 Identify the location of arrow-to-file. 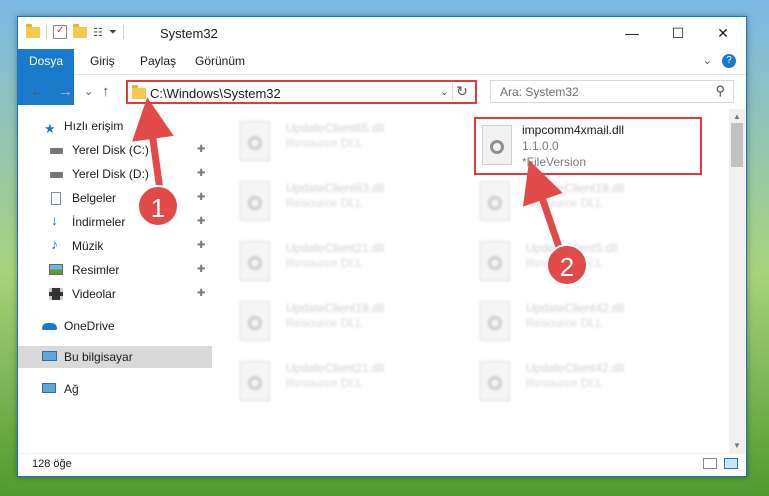
(543, 206).